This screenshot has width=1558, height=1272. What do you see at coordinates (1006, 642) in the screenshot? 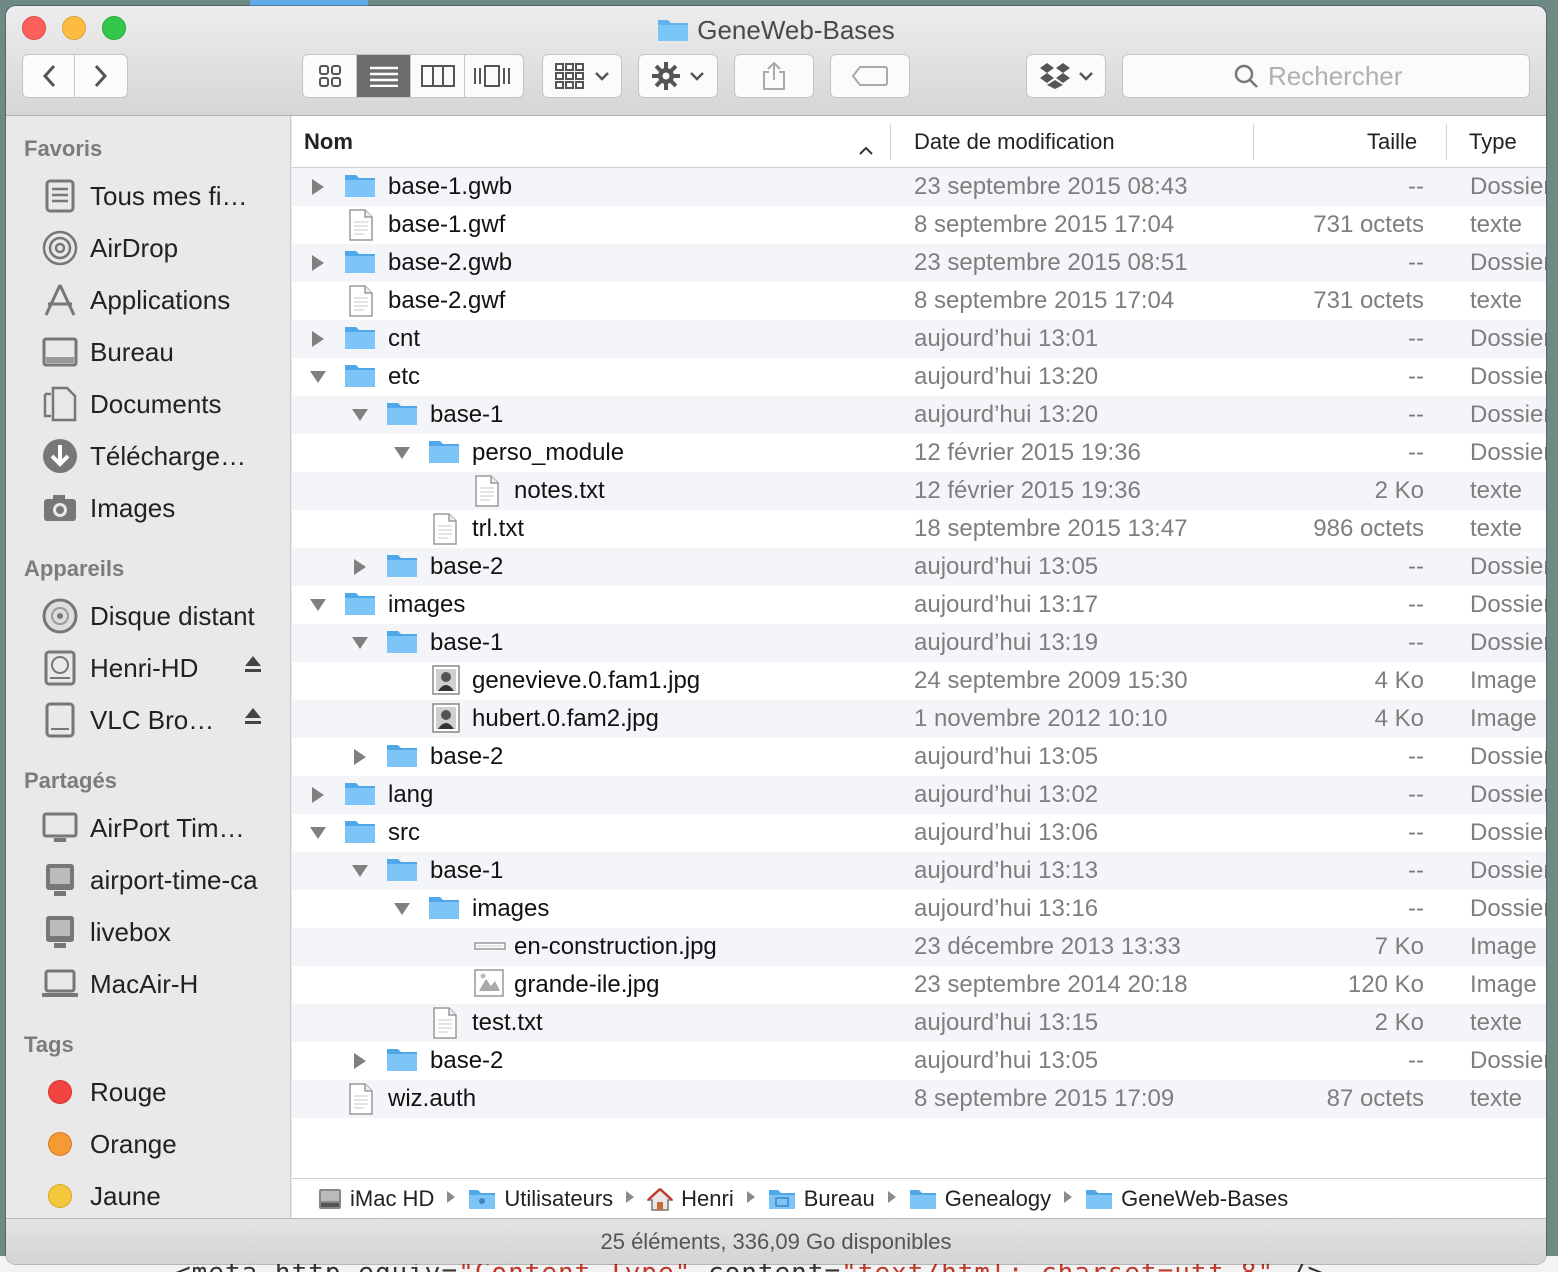
I see `file-date: aujourd’hui 13:19` at bounding box center [1006, 642].